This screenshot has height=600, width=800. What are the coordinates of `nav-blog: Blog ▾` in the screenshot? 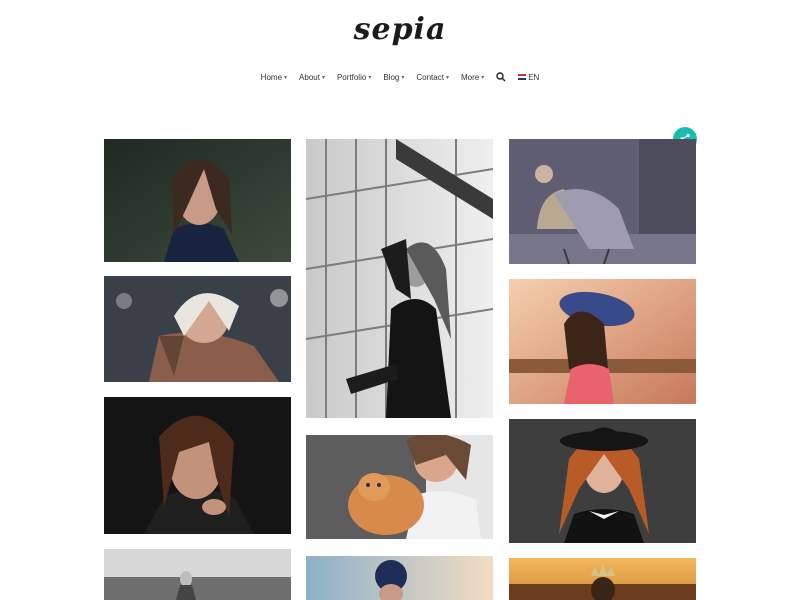 It's located at (393, 77).